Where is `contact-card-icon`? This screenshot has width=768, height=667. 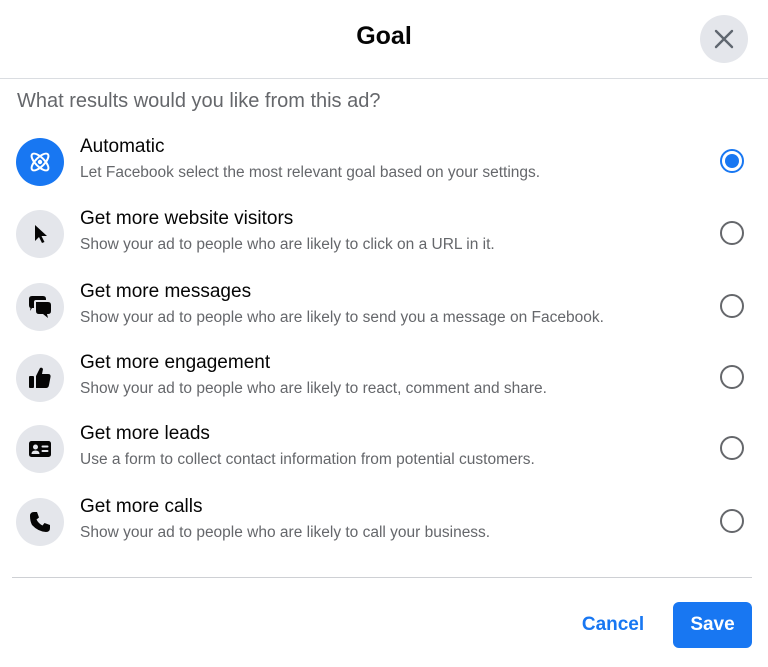
contact-card-icon is located at coordinates (40, 449).